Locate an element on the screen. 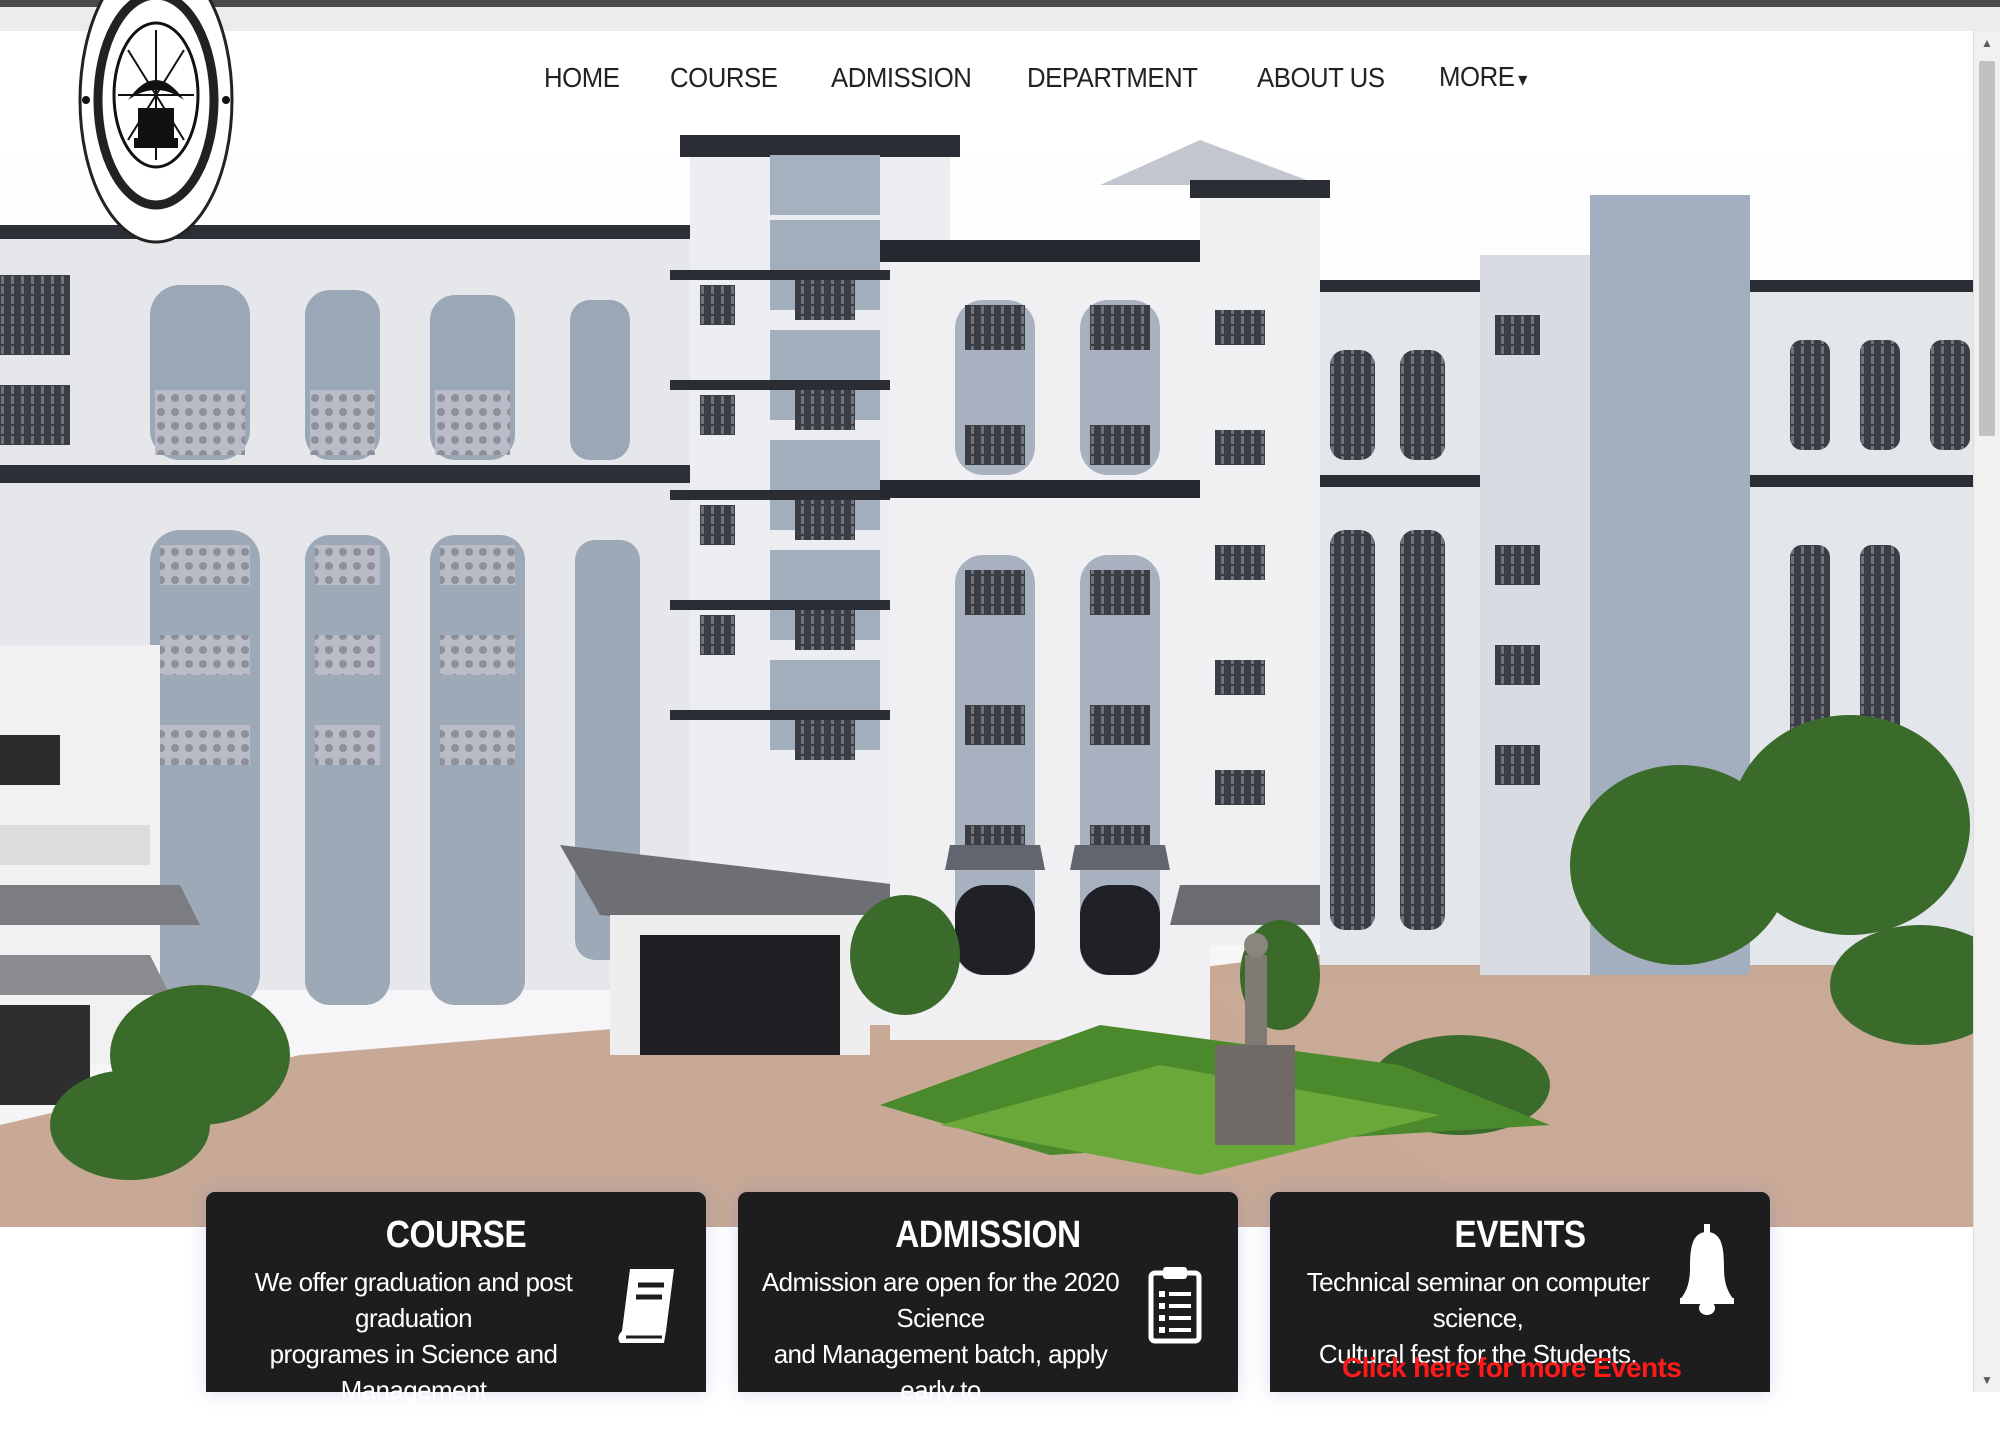  book-icon is located at coordinates (646, 1308).